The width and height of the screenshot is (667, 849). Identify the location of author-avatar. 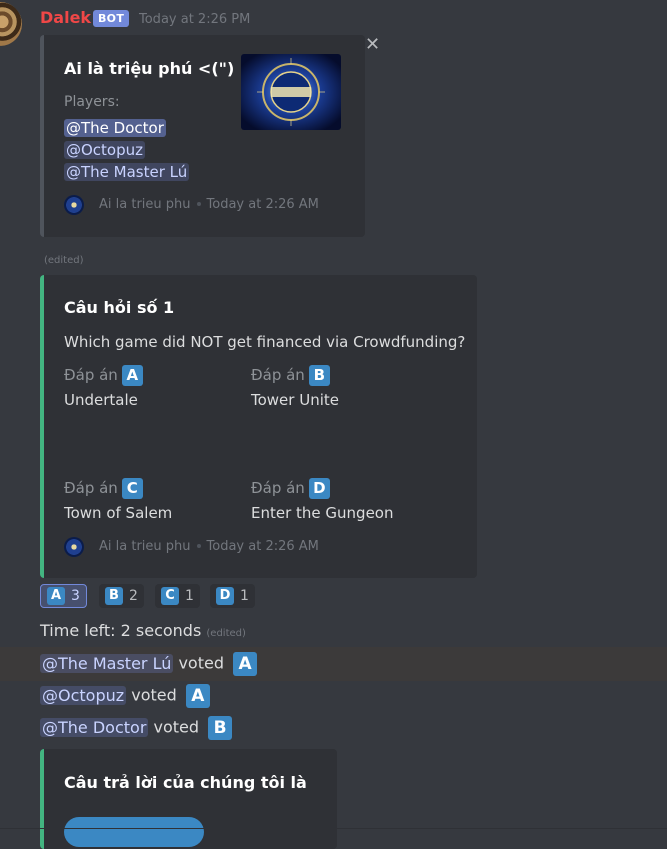
(11, 24).